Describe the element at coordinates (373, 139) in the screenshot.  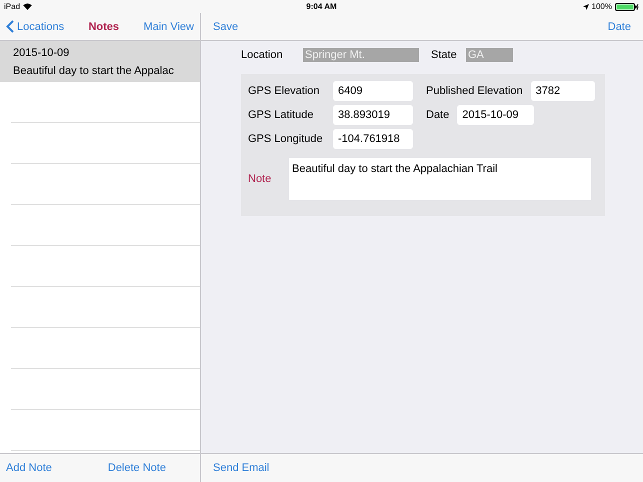
I see `text-field: -104.761918` at that location.